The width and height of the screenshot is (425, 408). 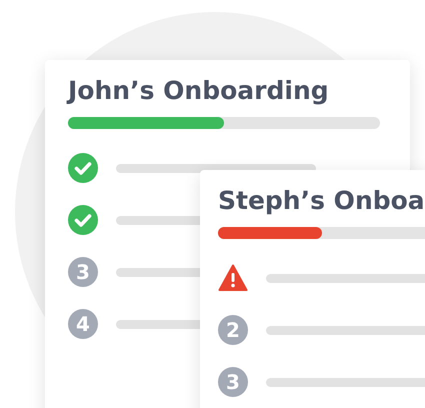 What do you see at coordinates (233, 278) in the screenshot?
I see `warning-icon` at bounding box center [233, 278].